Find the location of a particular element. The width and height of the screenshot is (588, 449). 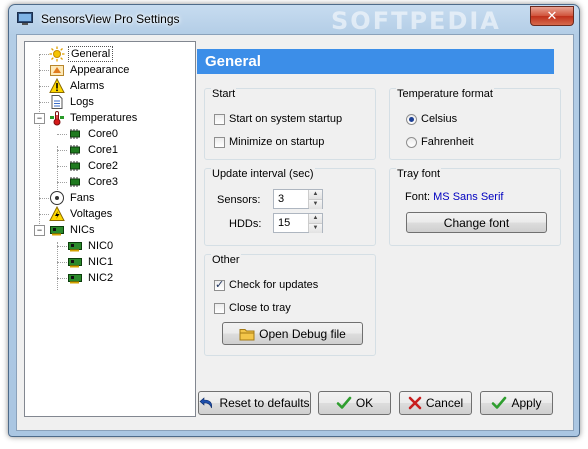

tree-item-temperatures: Temperatures is located at coordinates (94, 118).